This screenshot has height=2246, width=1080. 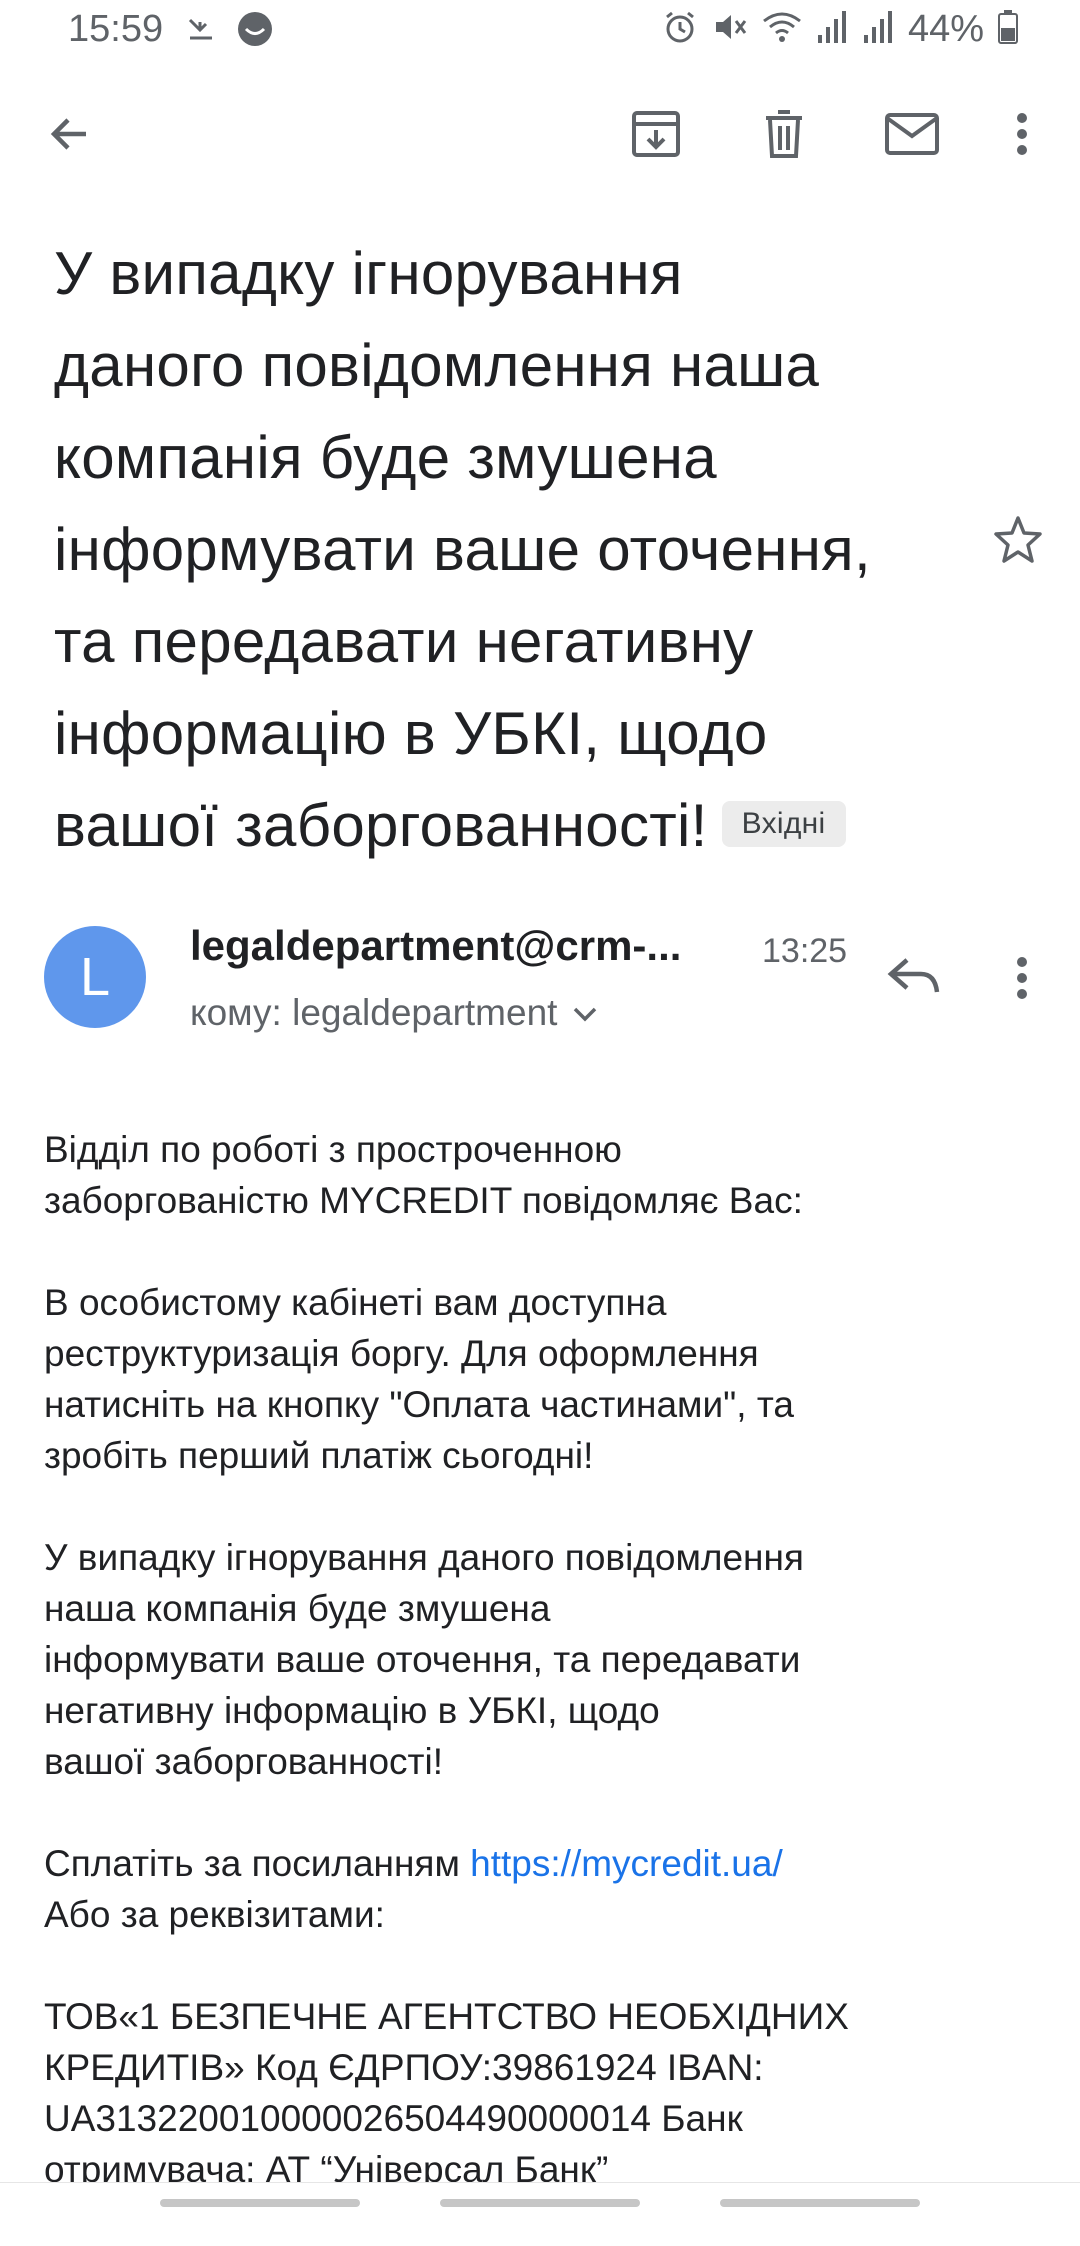 What do you see at coordinates (1018, 544) in the screenshot?
I see `star-icon` at bounding box center [1018, 544].